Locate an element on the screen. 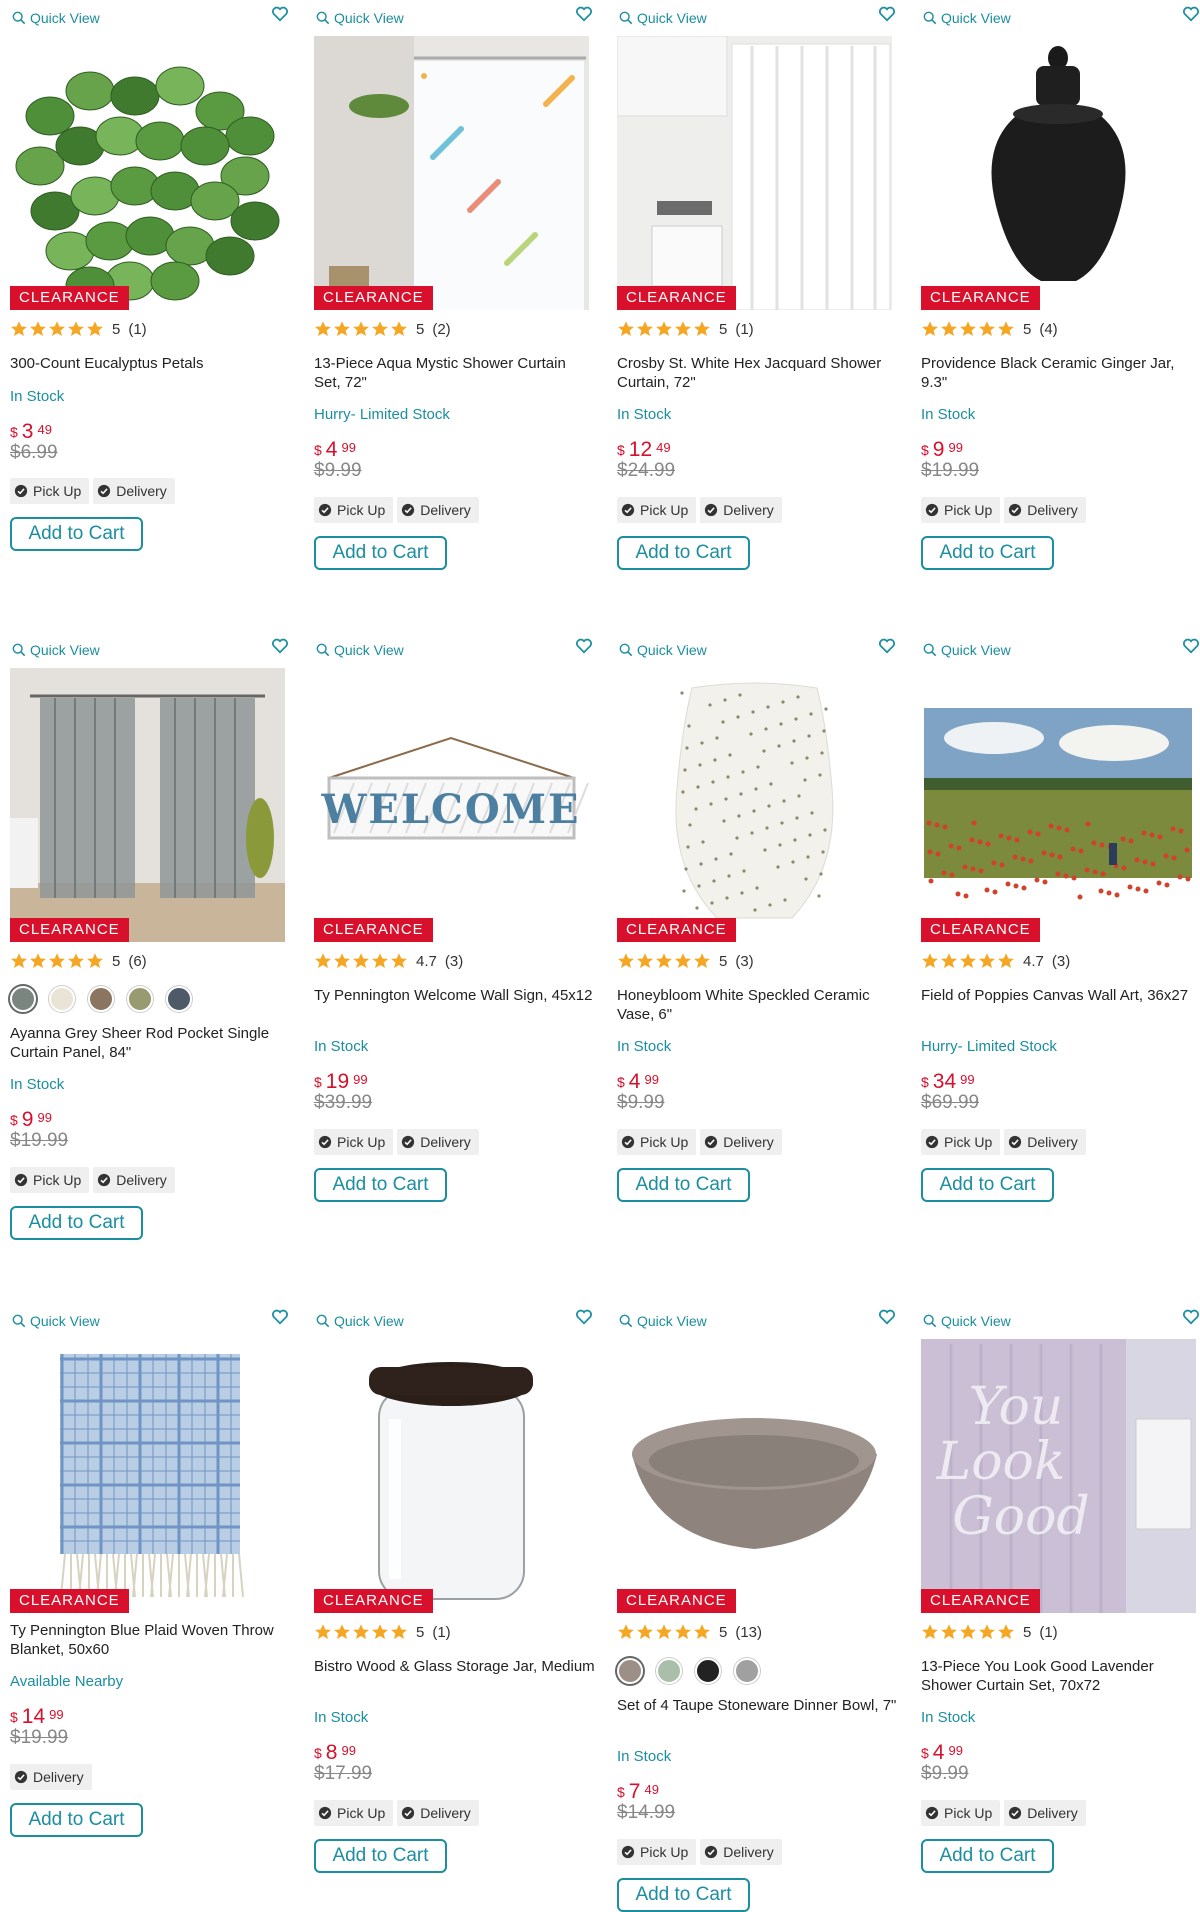 The image size is (1200, 1912). review-count: (13) is located at coordinates (748, 1632).